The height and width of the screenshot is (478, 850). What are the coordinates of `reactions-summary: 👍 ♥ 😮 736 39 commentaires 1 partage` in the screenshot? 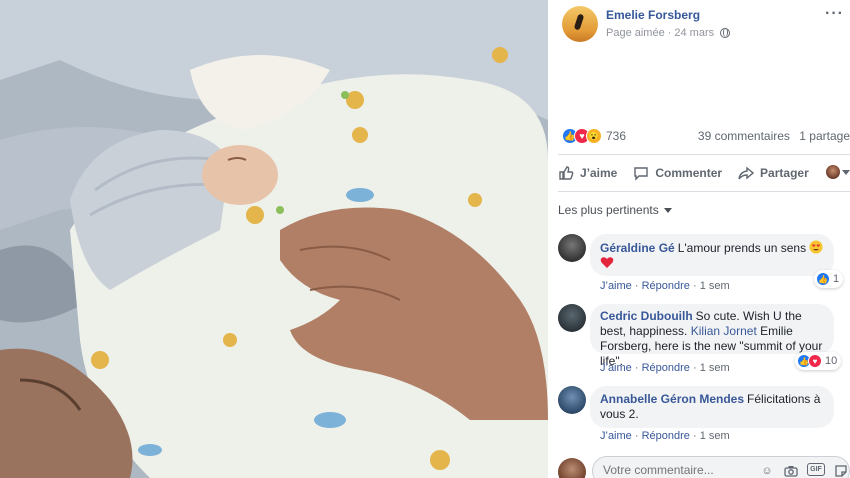 It's located at (706, 136).